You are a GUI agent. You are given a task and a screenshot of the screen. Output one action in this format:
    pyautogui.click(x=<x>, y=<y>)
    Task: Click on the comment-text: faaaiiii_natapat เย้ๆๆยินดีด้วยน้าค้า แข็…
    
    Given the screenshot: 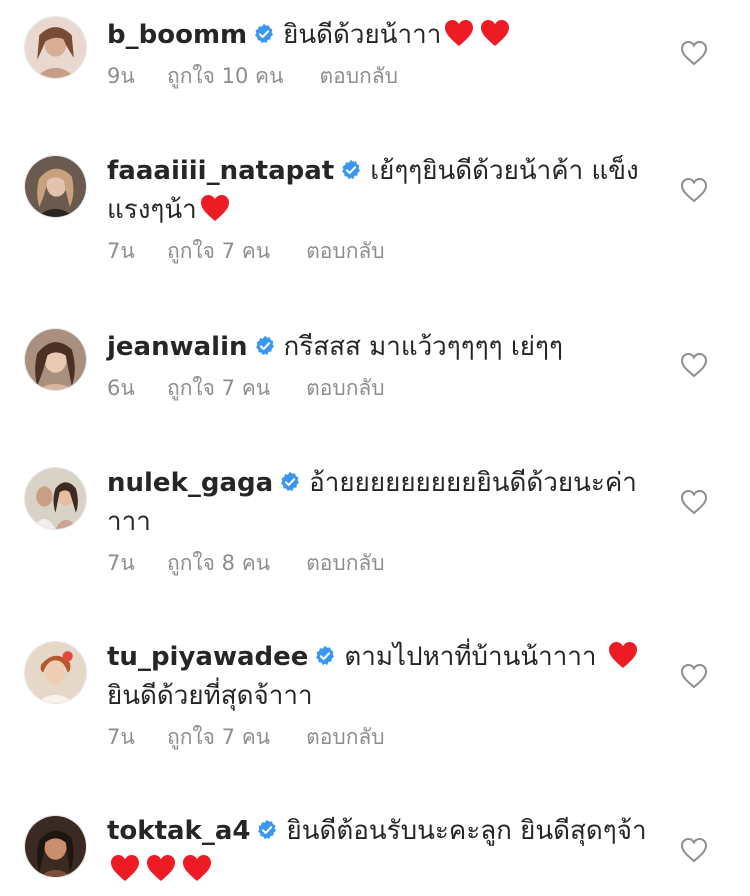 What is the action you would take?
    pyautogui.click(x=377, y=191)
    